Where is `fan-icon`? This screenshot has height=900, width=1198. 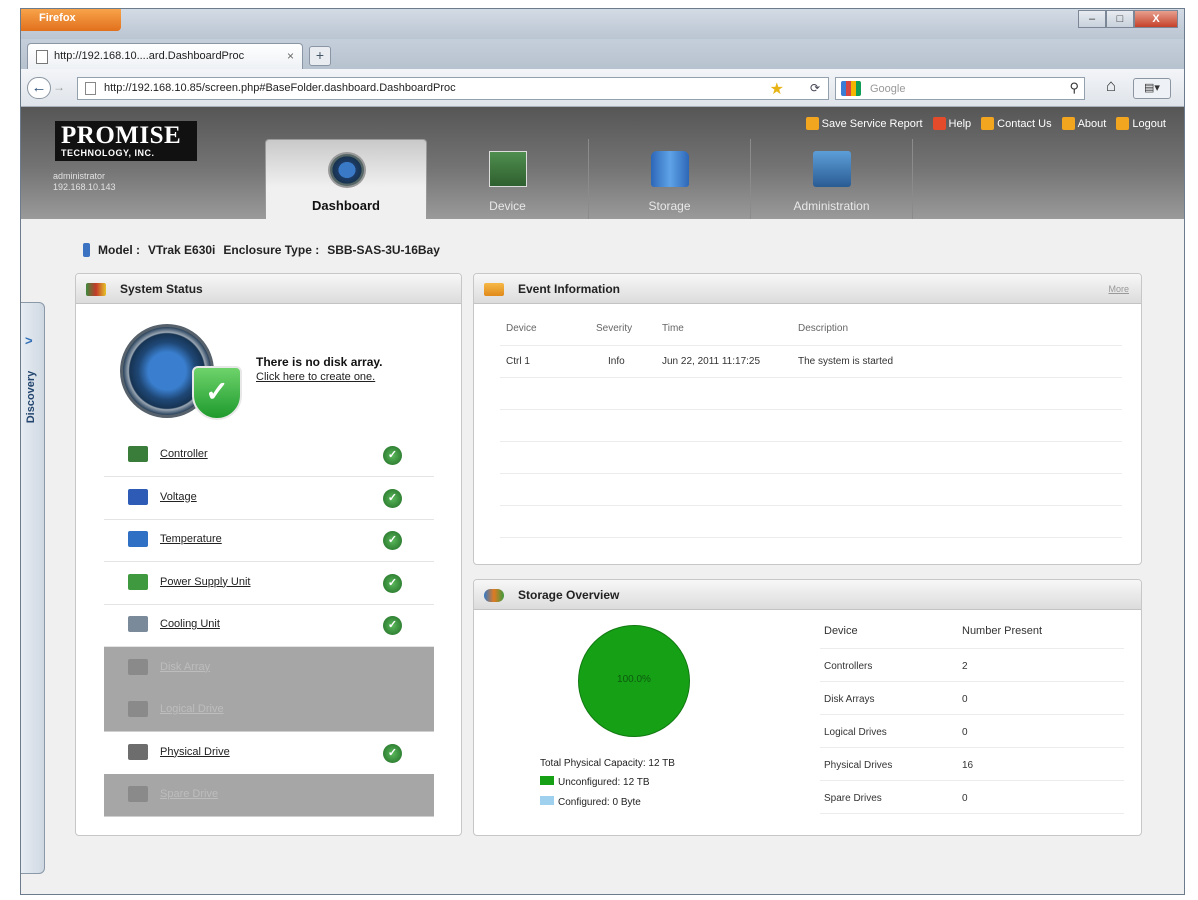 fan-icon is located at coordinates (138, 624).